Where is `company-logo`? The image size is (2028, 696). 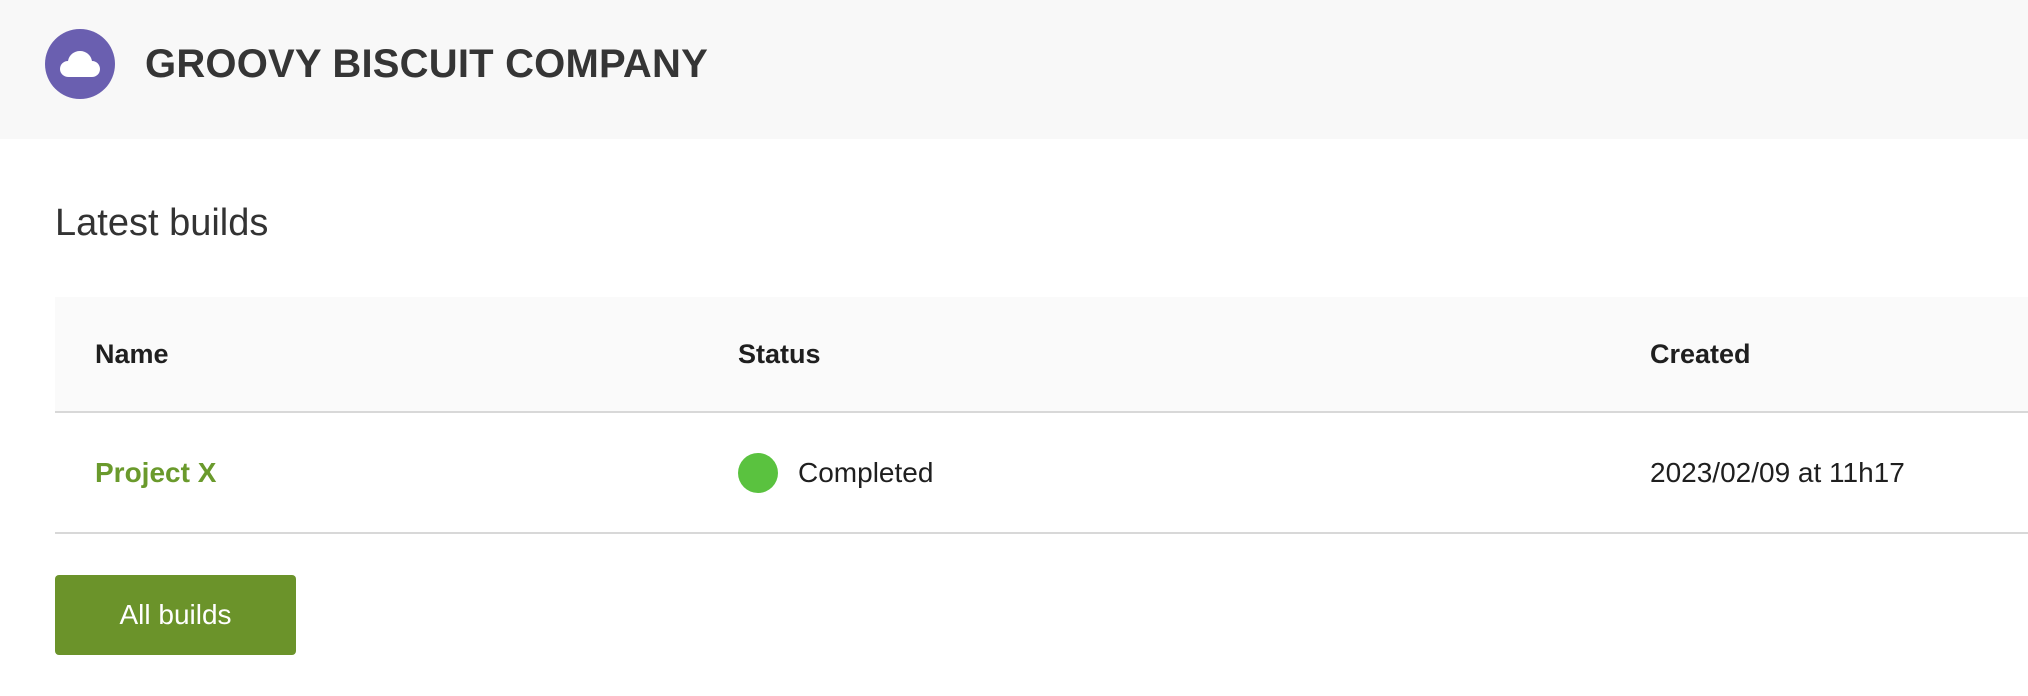 company-logo is located at coordinates (80, 64).